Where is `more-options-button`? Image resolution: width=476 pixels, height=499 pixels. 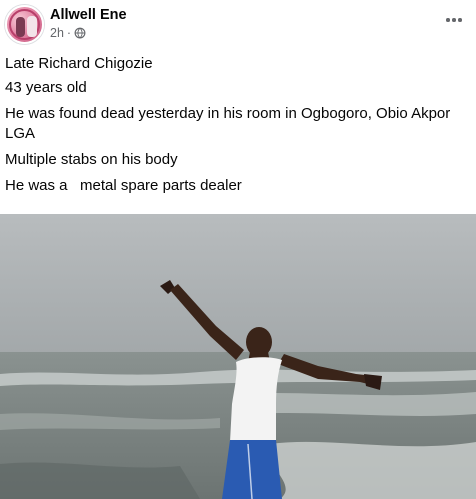
more-options-button is located at coordinates (454, 20).